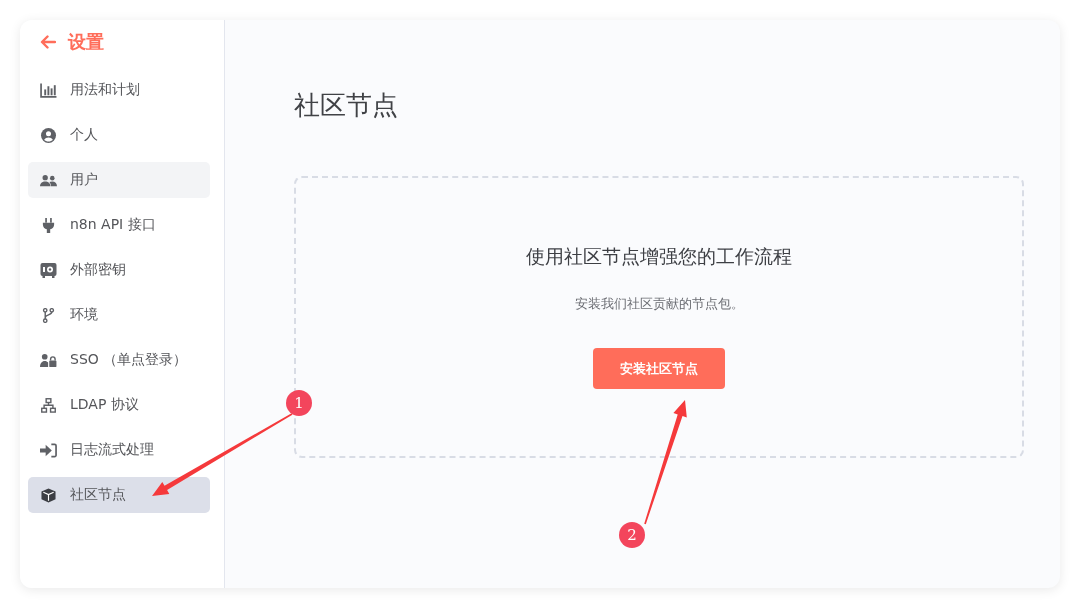 This screenshot has width=1080, height=609. What do you see at coordinates (48, 90) in the screenshot?
I see `bar-chart-icon` at bounding box center [48, 90].